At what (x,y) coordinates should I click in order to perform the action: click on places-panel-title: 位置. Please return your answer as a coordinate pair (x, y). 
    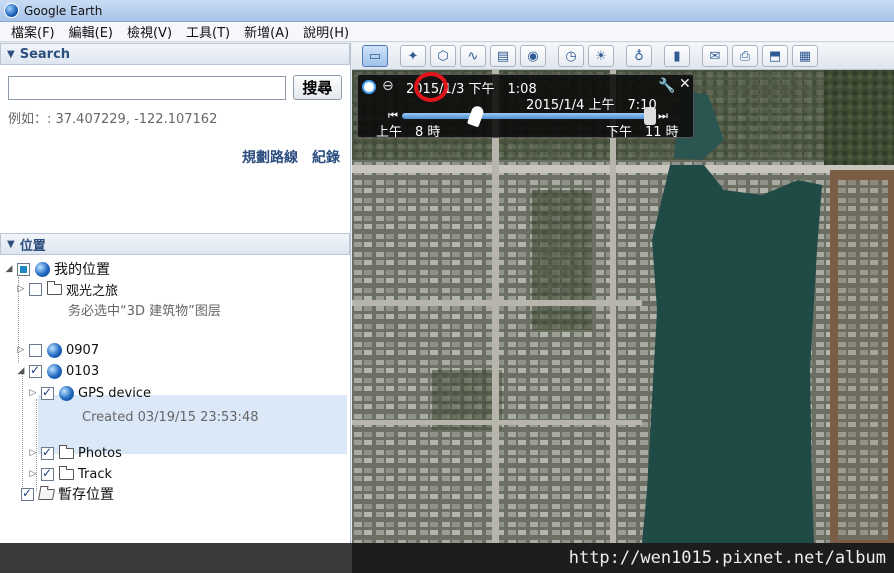
    Looking at the image, I should click on (32, 246).